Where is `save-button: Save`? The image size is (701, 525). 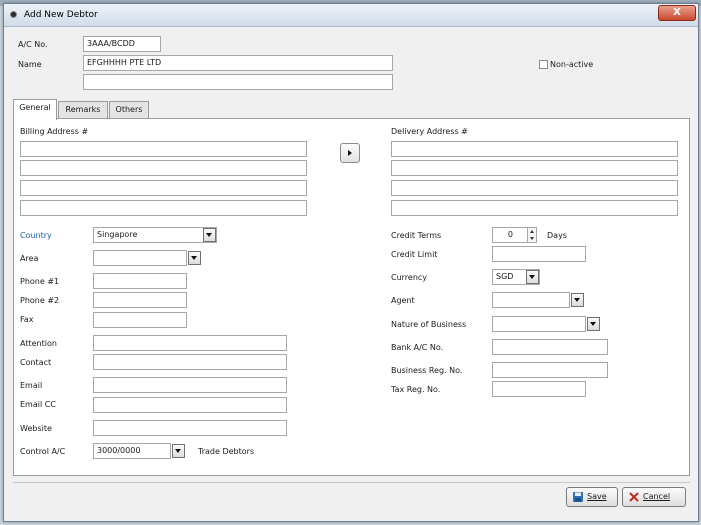
save-button: Save is located at coordinates (592, 497).